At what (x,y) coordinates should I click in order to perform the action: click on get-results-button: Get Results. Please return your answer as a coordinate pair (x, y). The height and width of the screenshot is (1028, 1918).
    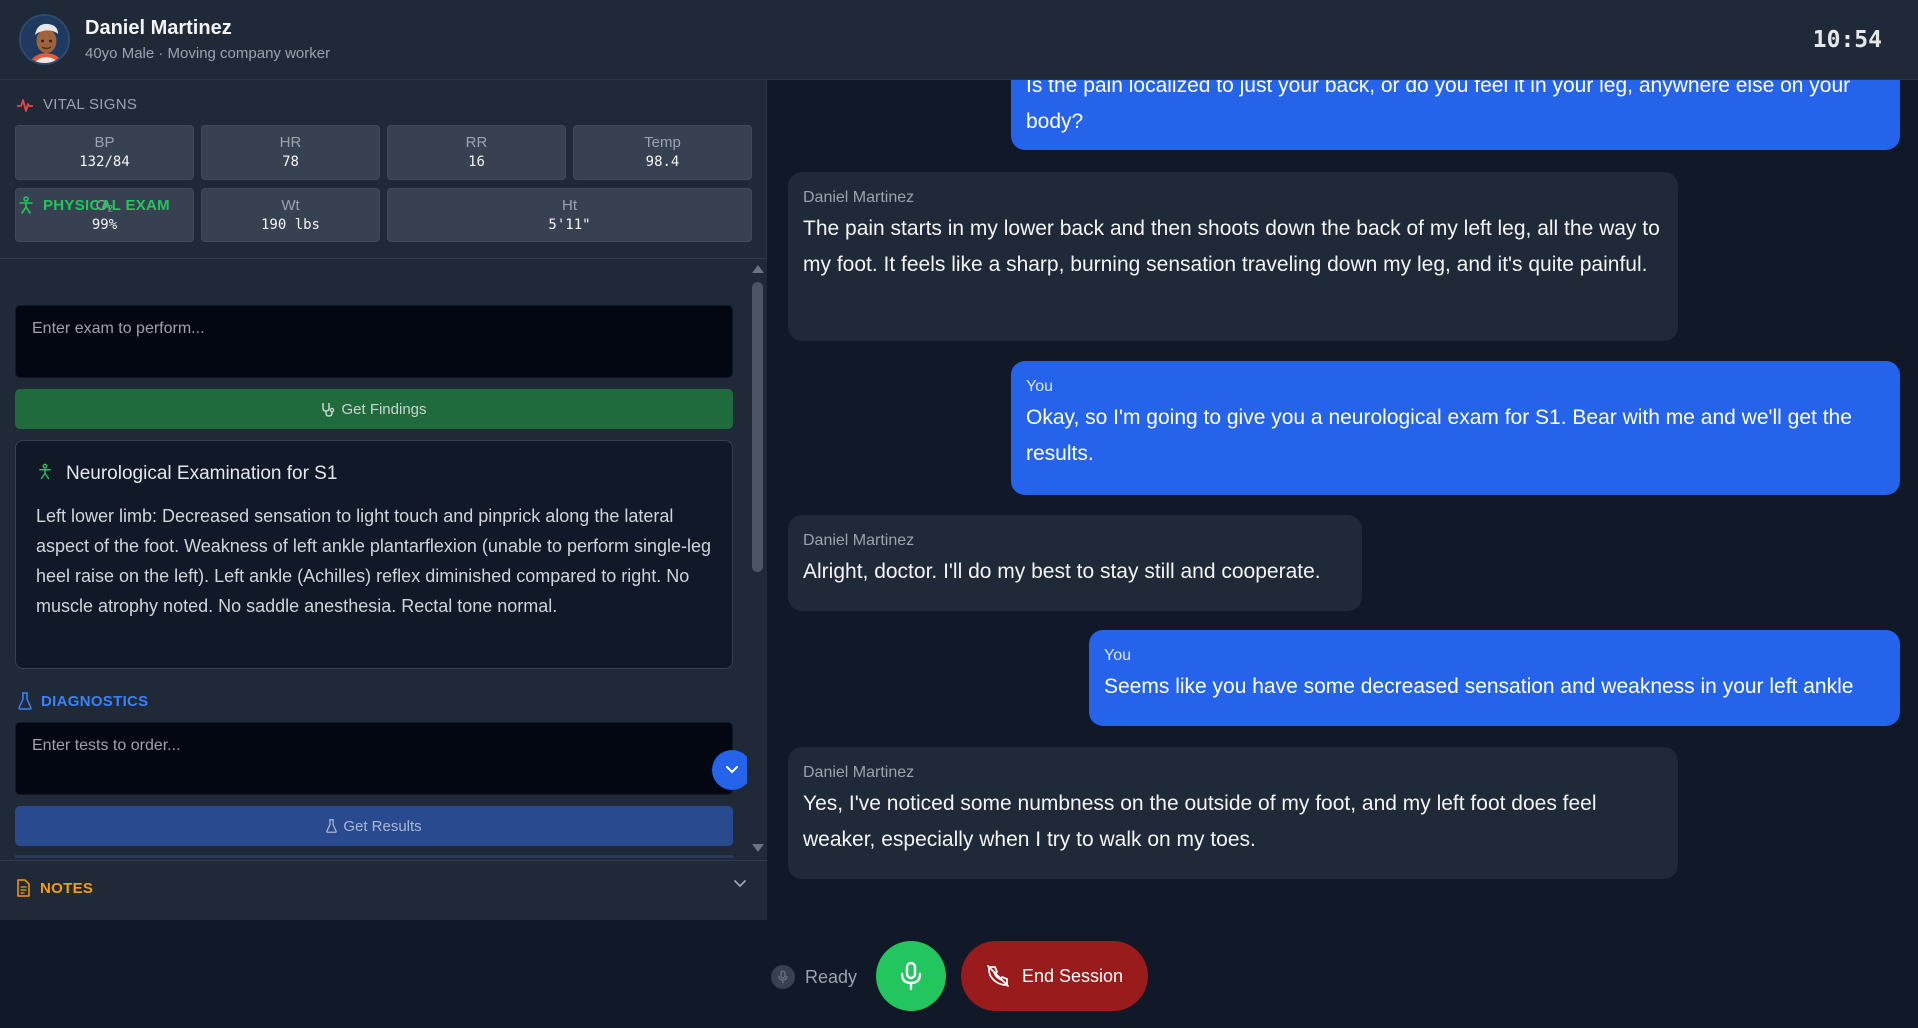
    Looking at the image, I should click on (374, 826).